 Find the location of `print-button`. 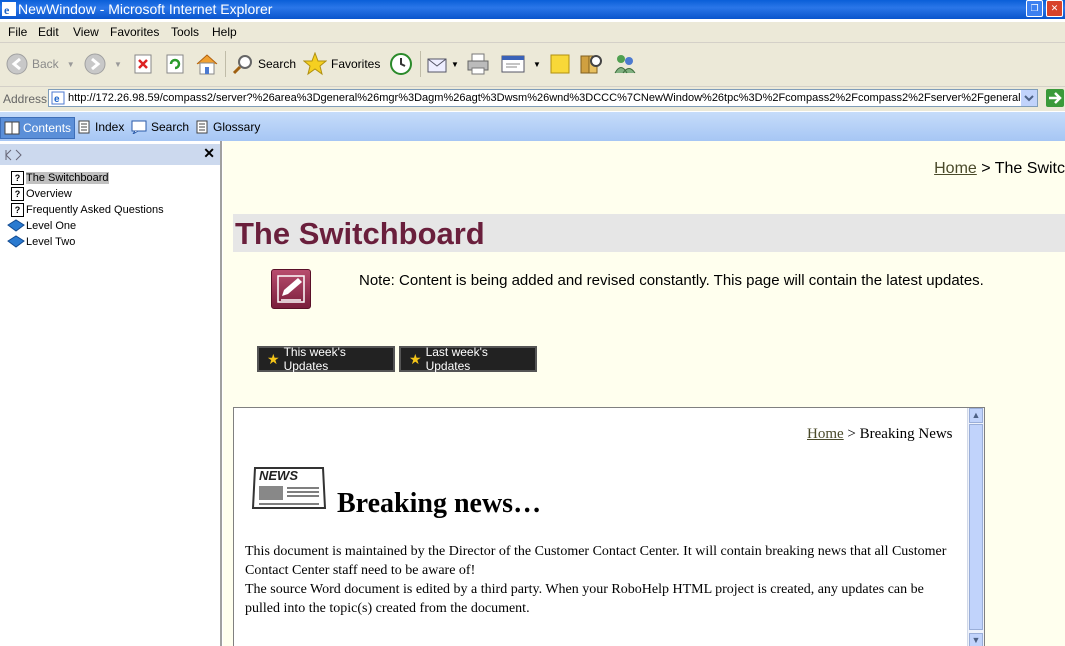

print-button is located at coordinates (478, 64).